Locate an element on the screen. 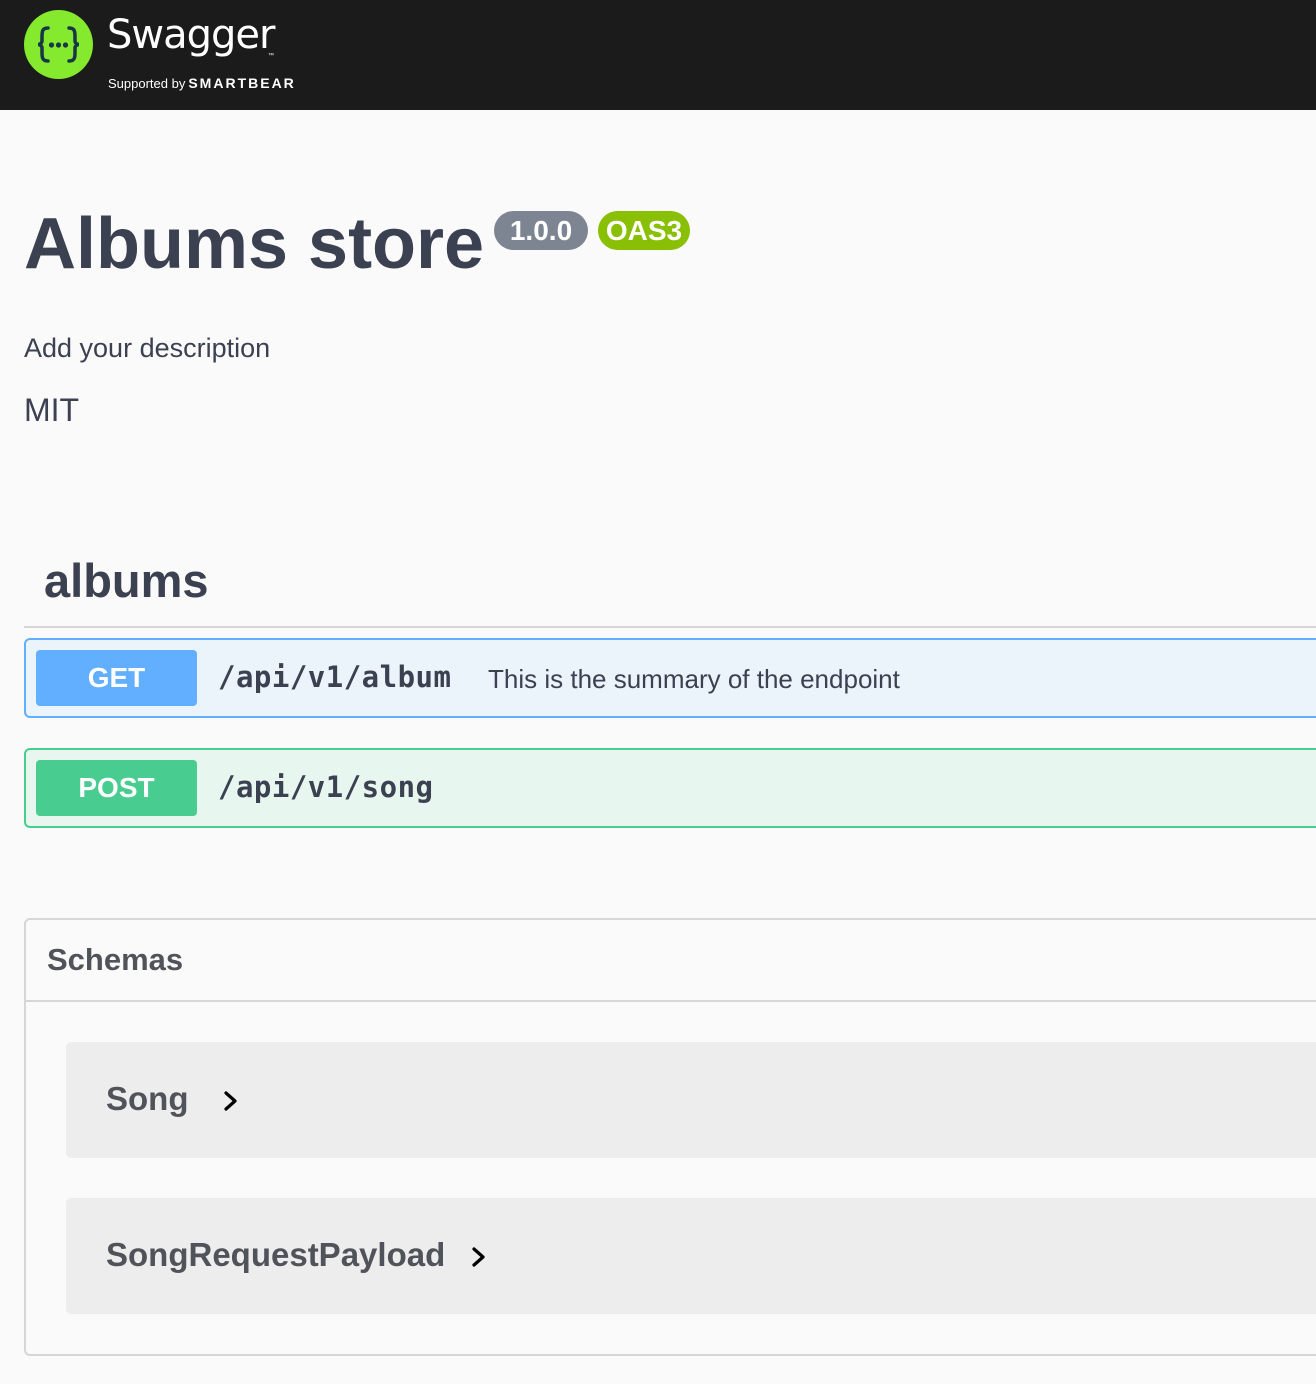  topbar: Swagger ™ Supported by SMARTBEAR is located at coordinates (658, 55).